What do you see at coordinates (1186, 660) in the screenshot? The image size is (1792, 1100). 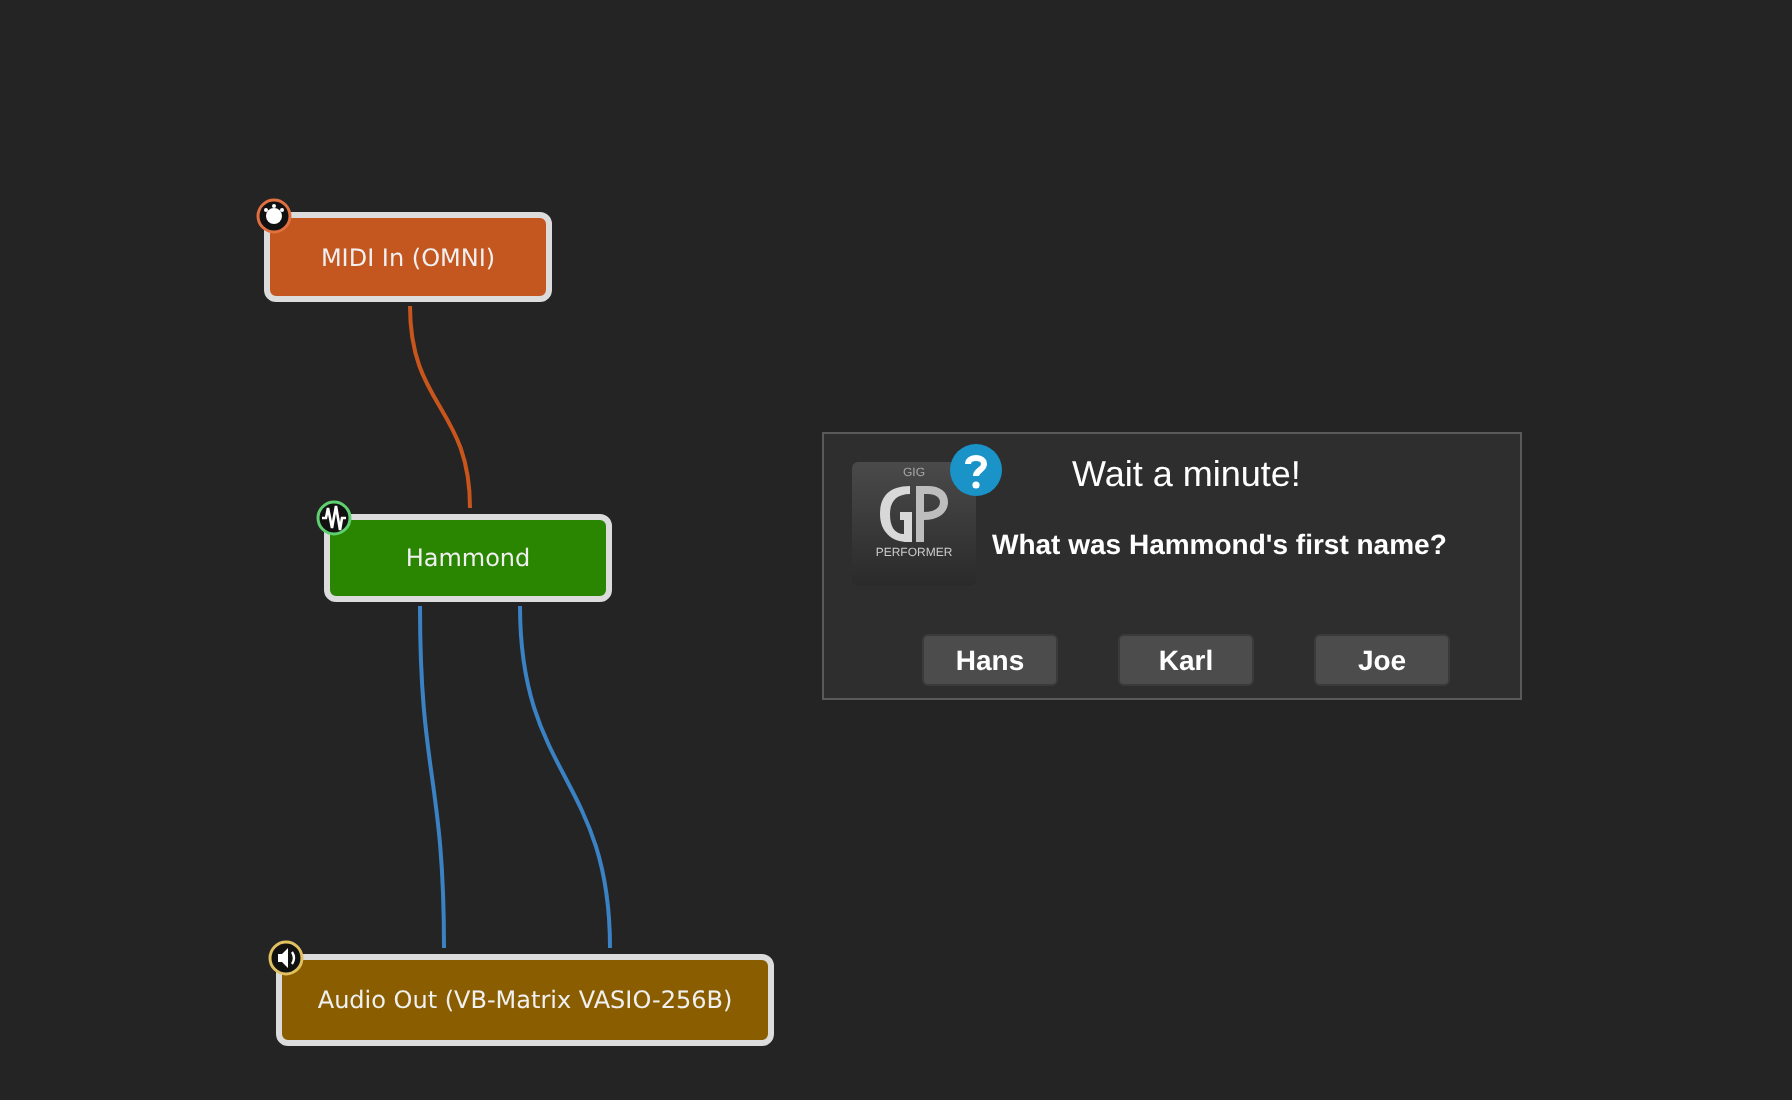 I see `answer-button: Karl` at bounding box center [1186, 660].